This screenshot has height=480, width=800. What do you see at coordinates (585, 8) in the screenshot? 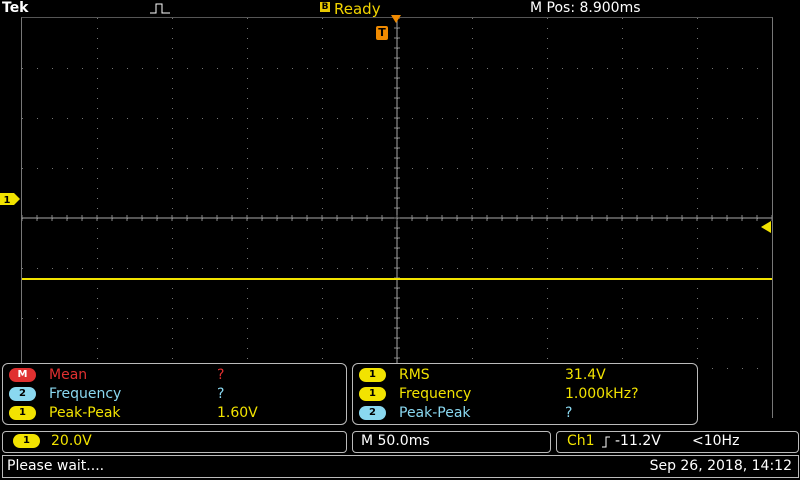
I see `horizontal-position: M Pos: 8.900ms` at bounding box center [585, 8].